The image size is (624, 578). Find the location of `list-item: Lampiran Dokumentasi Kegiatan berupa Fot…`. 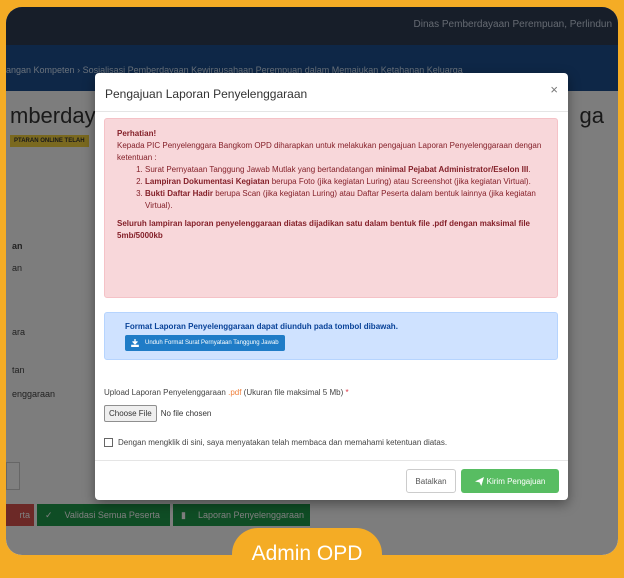

list-item: Lampiran Dokumentasi Kegiatan berupa Fot… is located at coordinates (345, 182).